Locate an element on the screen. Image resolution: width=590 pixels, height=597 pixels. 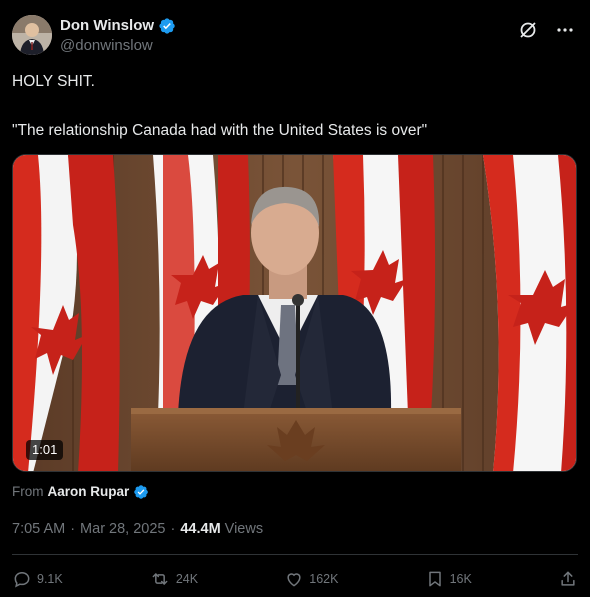
source-author-link: Aaron Rupar is located at coordinates (89, 492).